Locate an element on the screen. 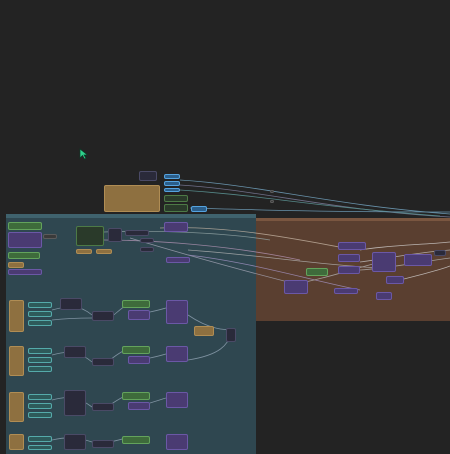 Image resolution: width=450 pixels, height=454 pixels. node-row3-input-b is located at coordinates (40, 406).